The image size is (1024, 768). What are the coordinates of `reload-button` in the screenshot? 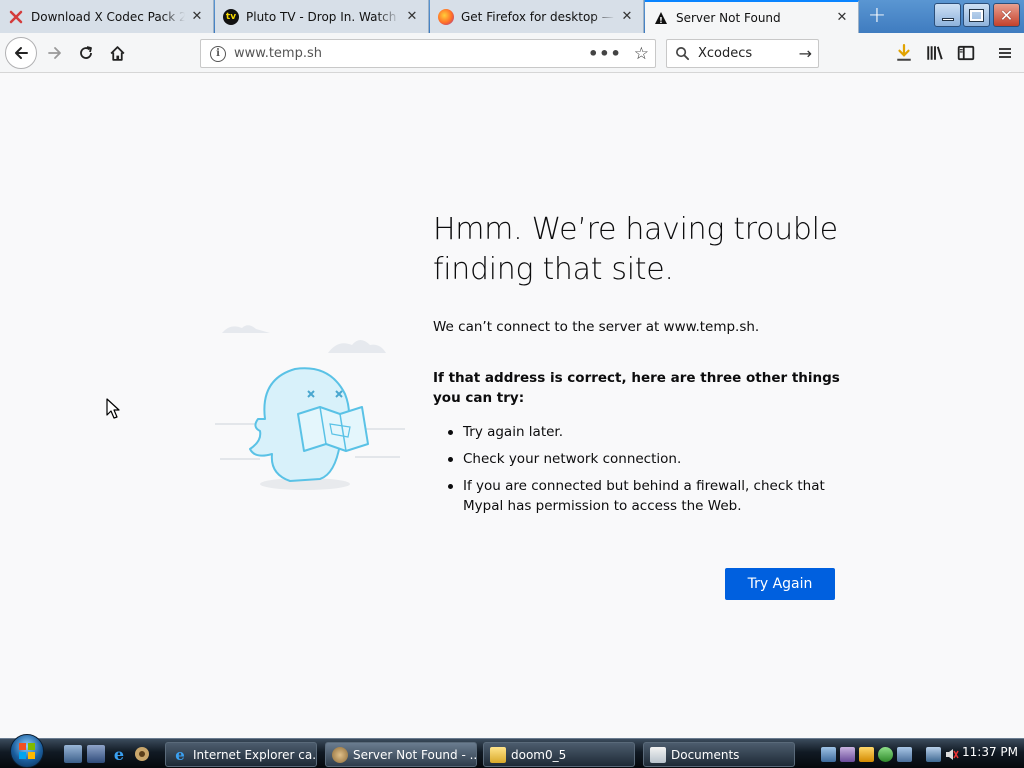 It's located at (86, 53).